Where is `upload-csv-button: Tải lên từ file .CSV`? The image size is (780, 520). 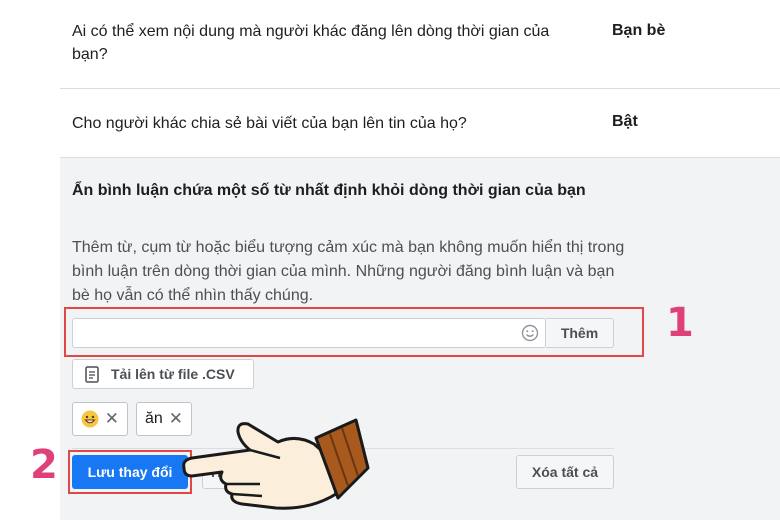
upload-csv-button: Tải lên từ file .CSV is located at coordinates (163, 374).